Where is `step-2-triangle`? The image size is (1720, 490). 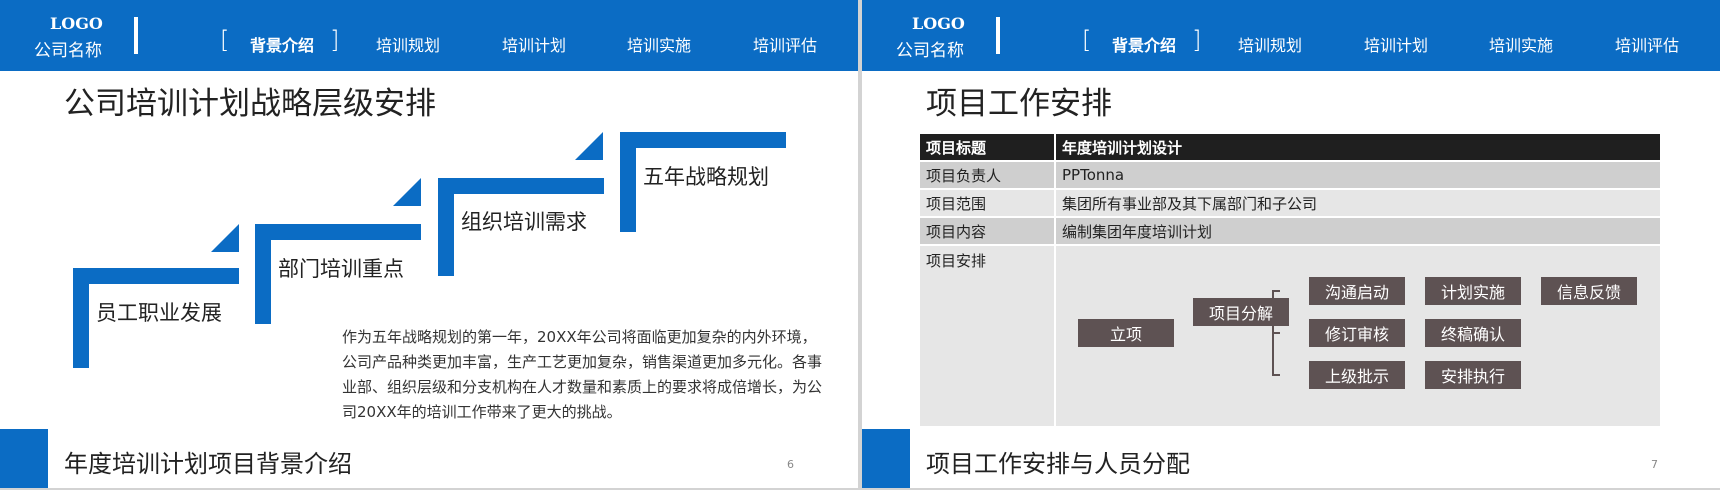
step-2-triangle is located at coordinates (407, 192).